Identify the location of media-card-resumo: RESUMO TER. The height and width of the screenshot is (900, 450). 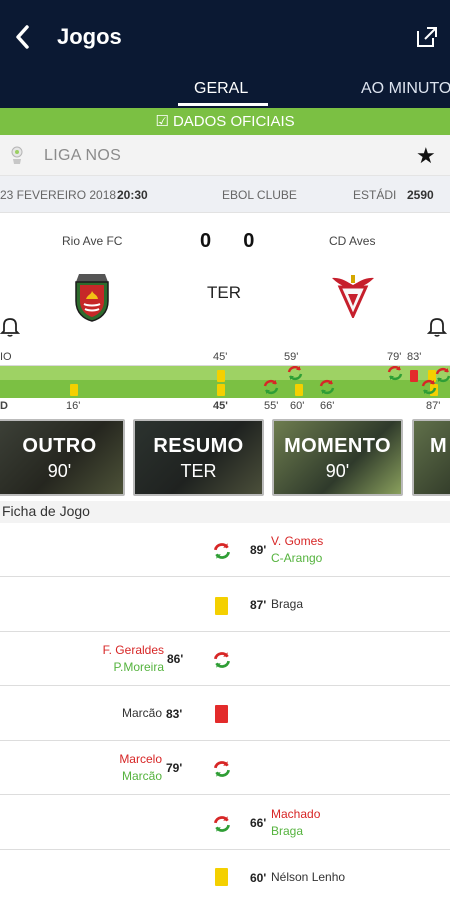
(198, 457).